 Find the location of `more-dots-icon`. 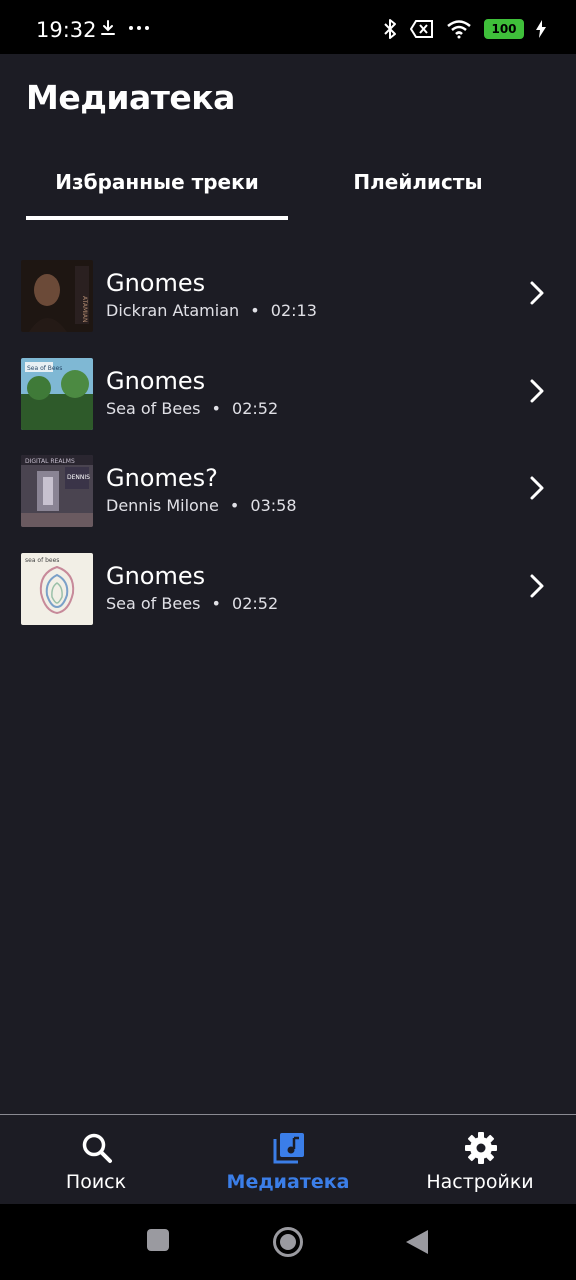

more-dots-icon is located at coordinates (139, 28).